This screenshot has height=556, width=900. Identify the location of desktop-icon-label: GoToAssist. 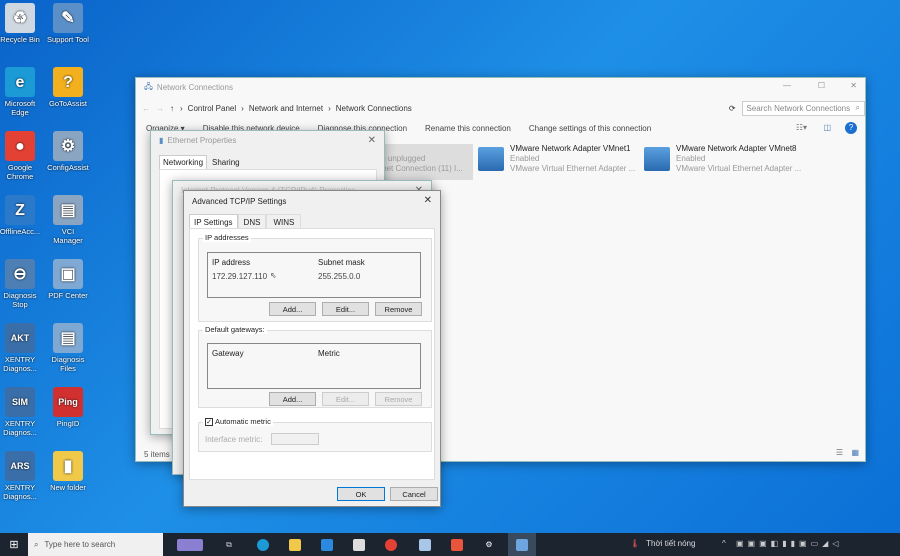
(68, 103).